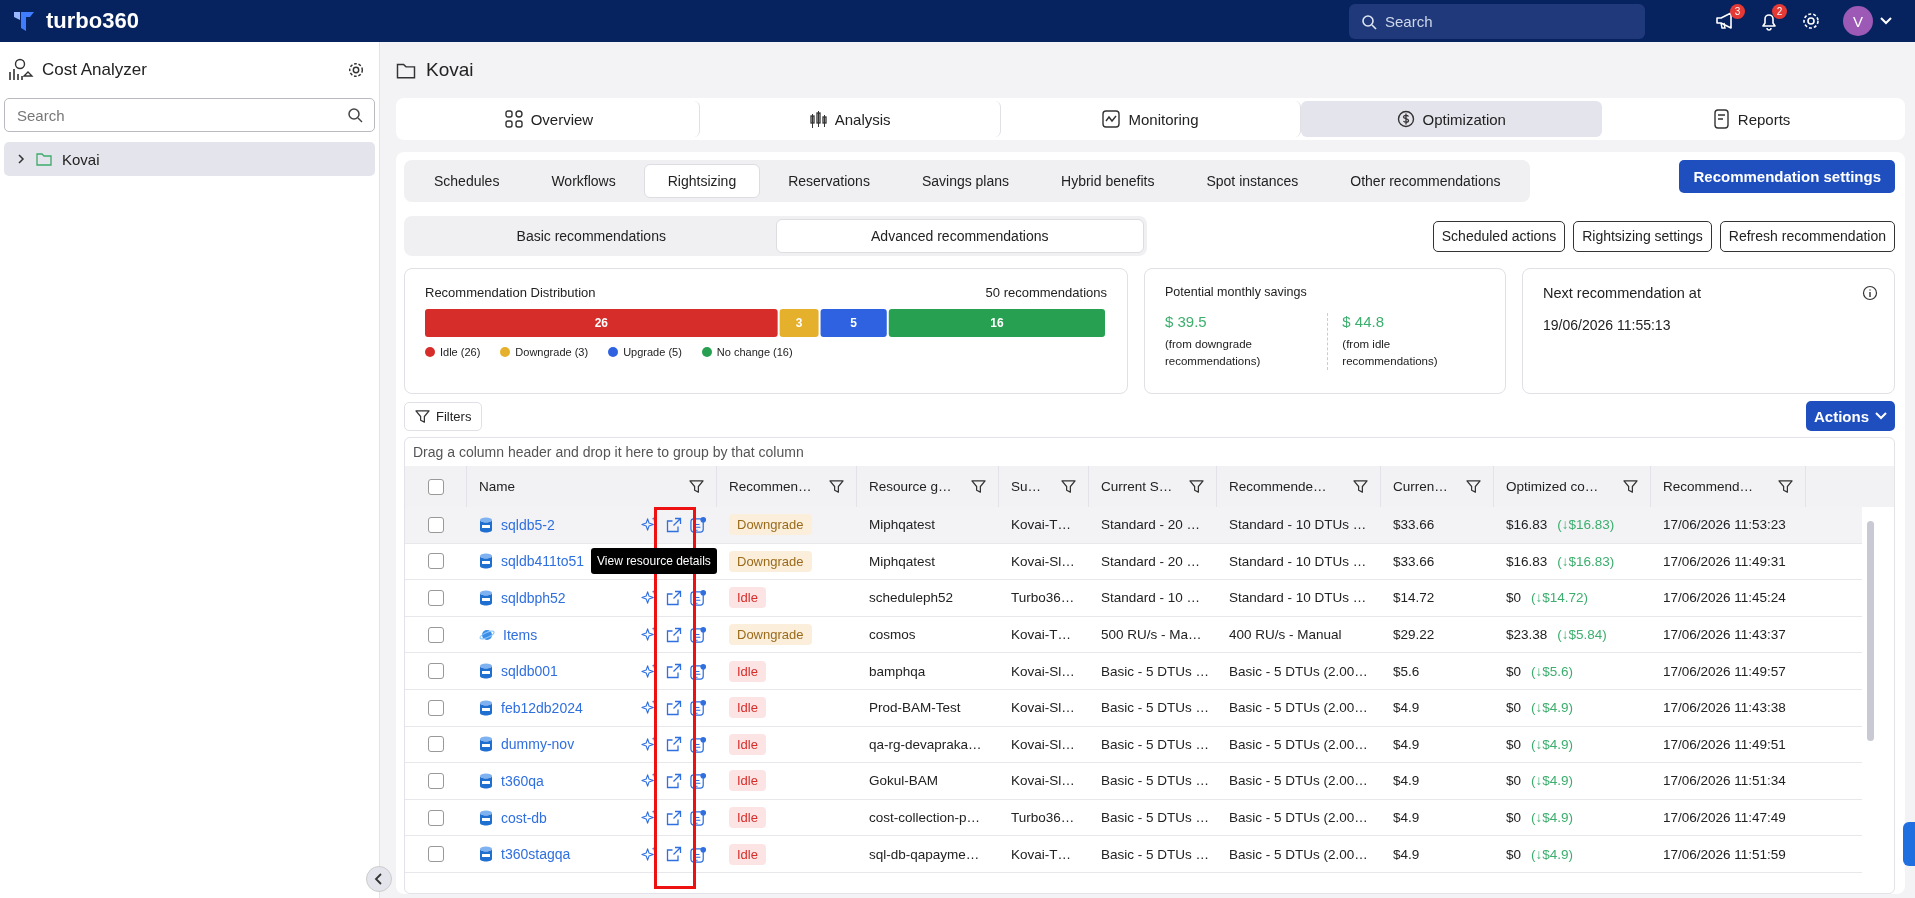  Describe the element at coordinates (549, 119) in the screenshot. I see `nav-tab: Overview` at that location.